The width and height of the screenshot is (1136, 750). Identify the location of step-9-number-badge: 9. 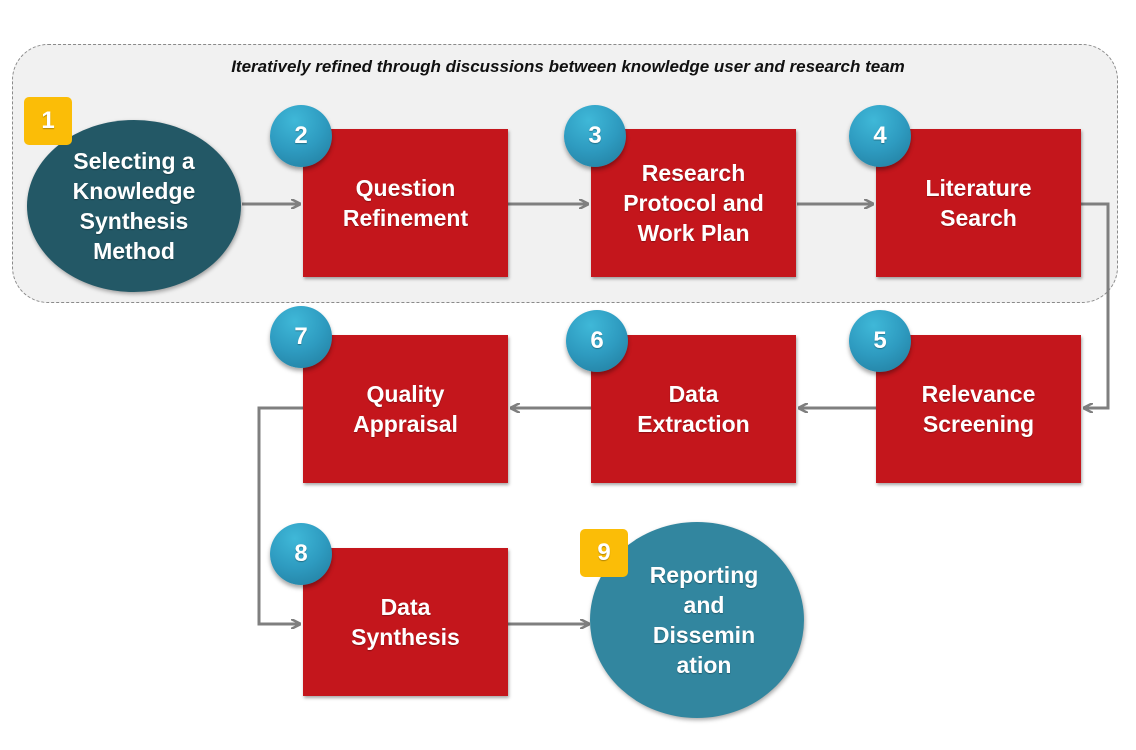
(604, 553).